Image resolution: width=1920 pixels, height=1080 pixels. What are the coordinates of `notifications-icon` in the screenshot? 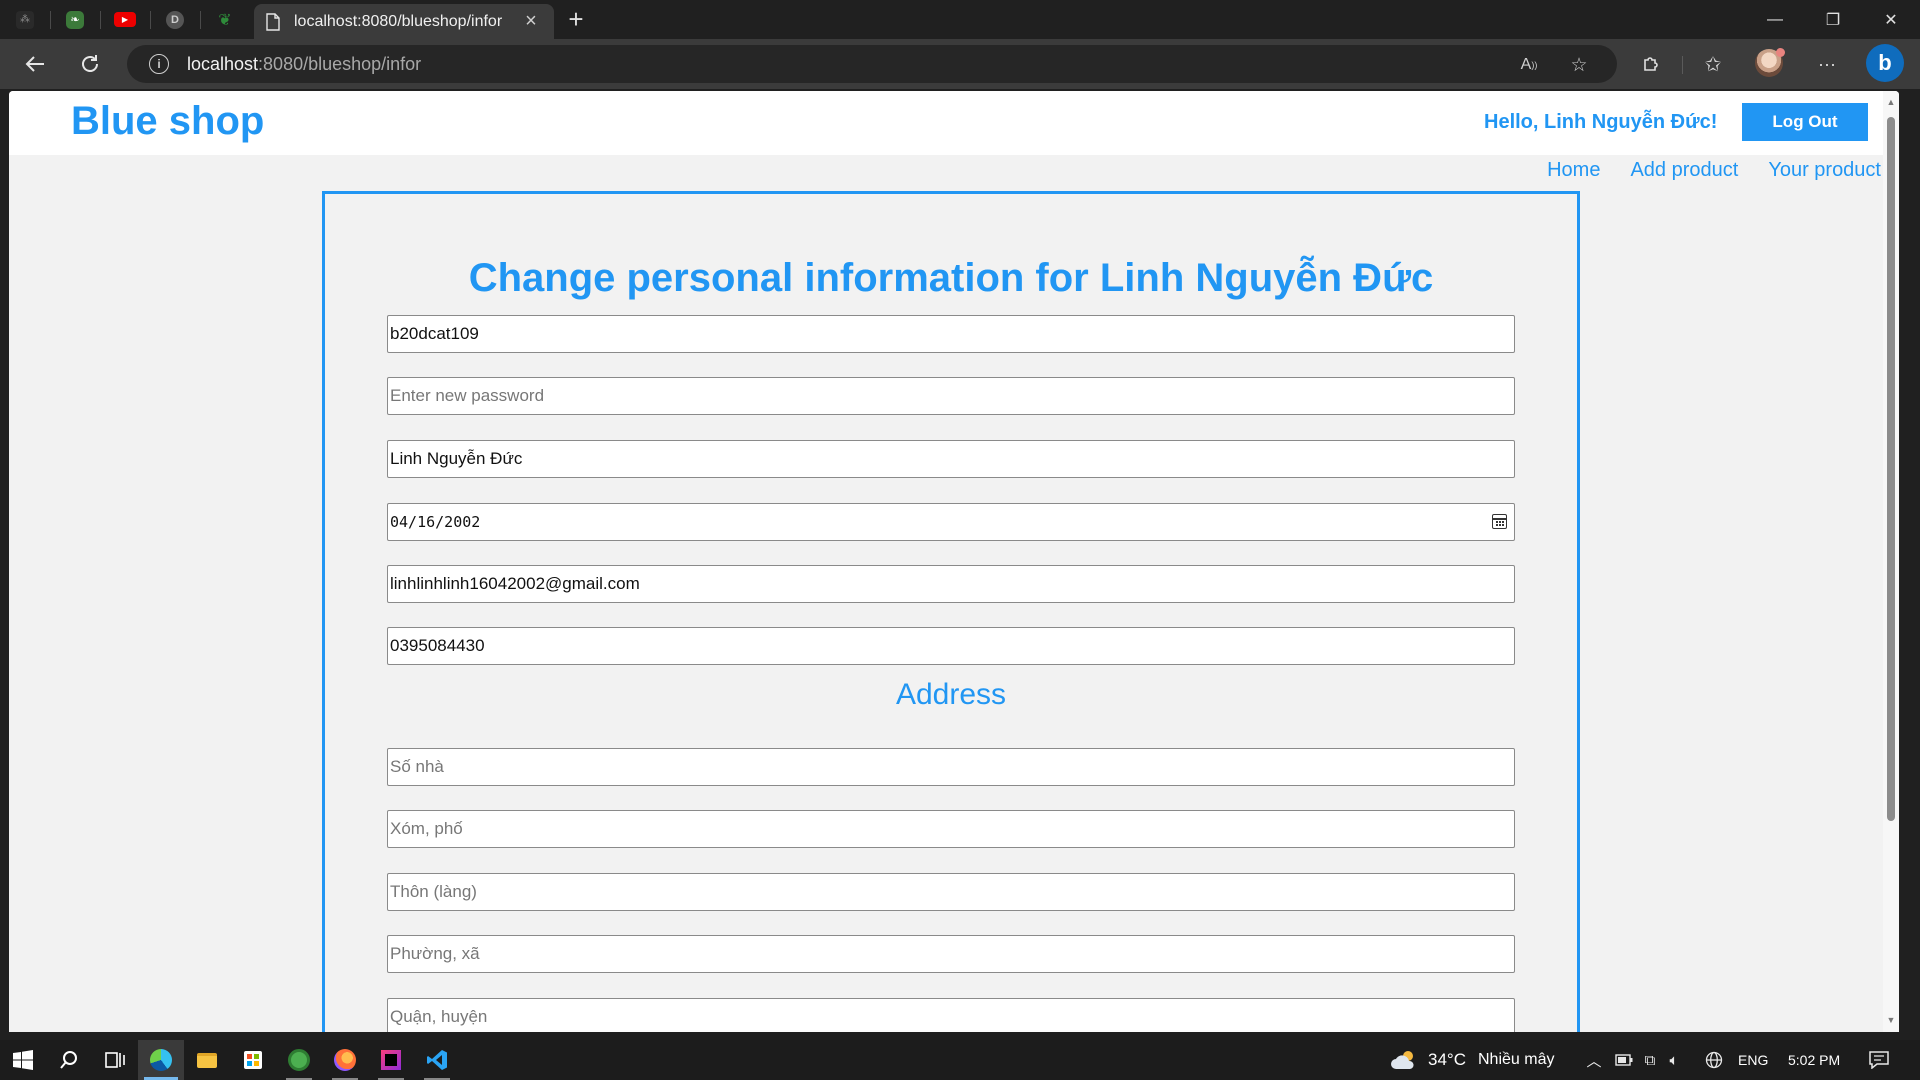 It's located at (1879, 1060).